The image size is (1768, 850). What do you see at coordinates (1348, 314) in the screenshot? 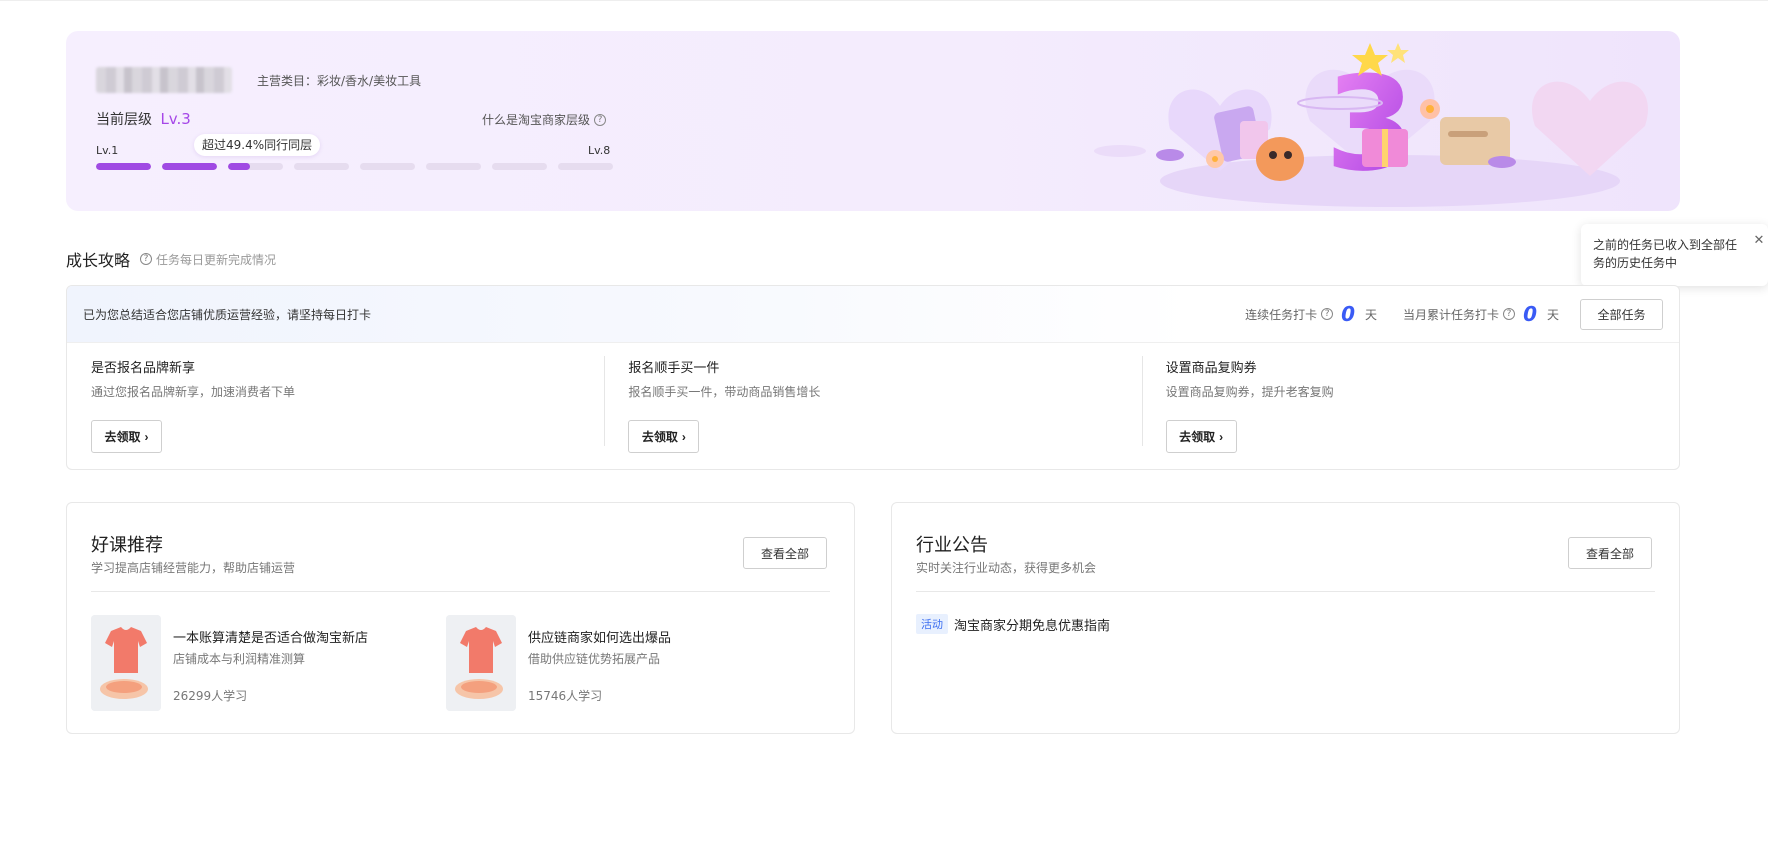
I see `streak-value: 0` at bounding box center [1348, 314].